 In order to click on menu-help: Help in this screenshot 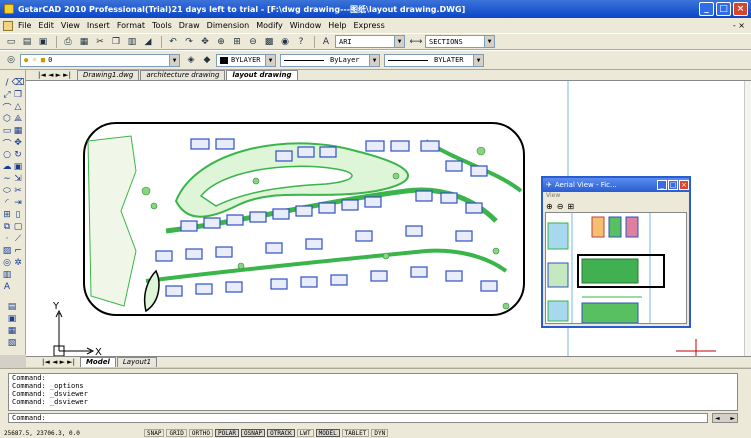, I will do `click(337, 25)`.